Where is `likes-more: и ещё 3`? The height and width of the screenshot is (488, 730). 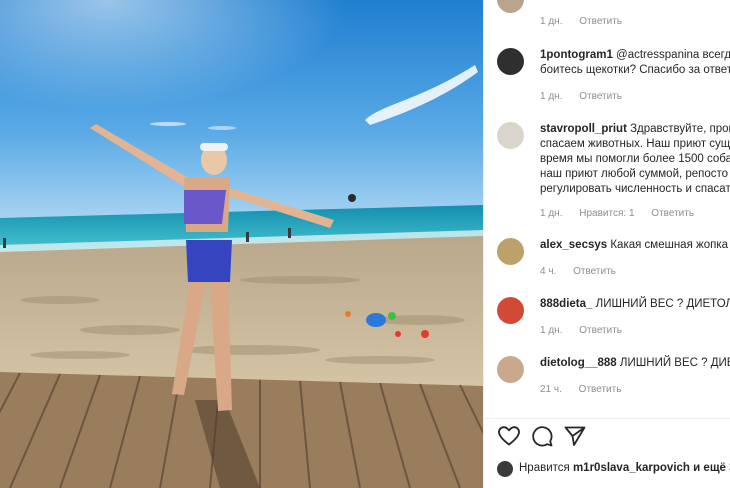
likes-more: и ещё 3 is located at coordinates (711, 468).